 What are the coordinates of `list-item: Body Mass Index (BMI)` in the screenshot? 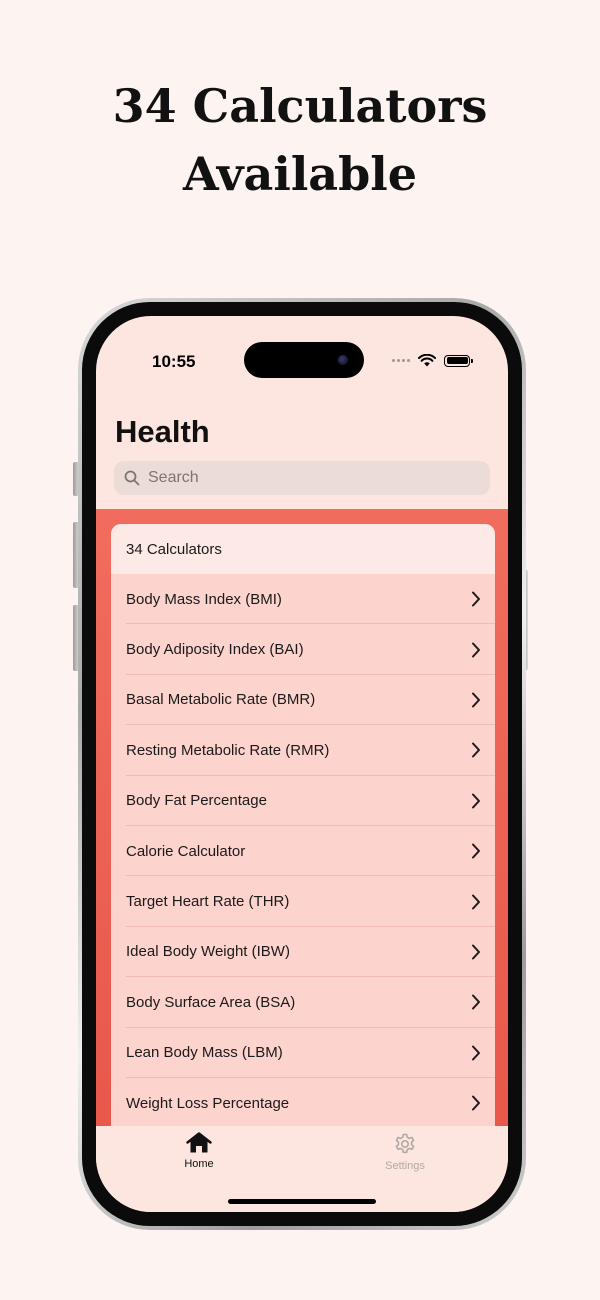 It's located at (303, 599).